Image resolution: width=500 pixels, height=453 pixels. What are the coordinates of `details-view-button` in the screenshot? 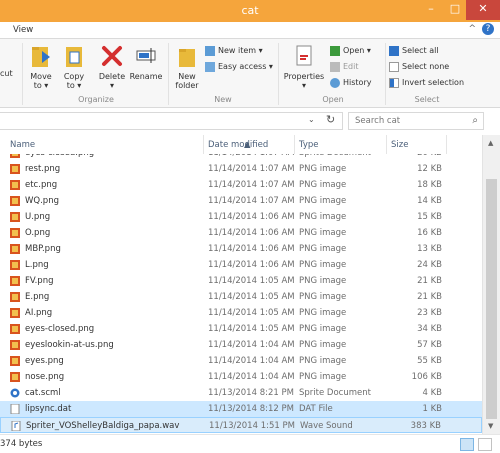 It's located at (467, 444).